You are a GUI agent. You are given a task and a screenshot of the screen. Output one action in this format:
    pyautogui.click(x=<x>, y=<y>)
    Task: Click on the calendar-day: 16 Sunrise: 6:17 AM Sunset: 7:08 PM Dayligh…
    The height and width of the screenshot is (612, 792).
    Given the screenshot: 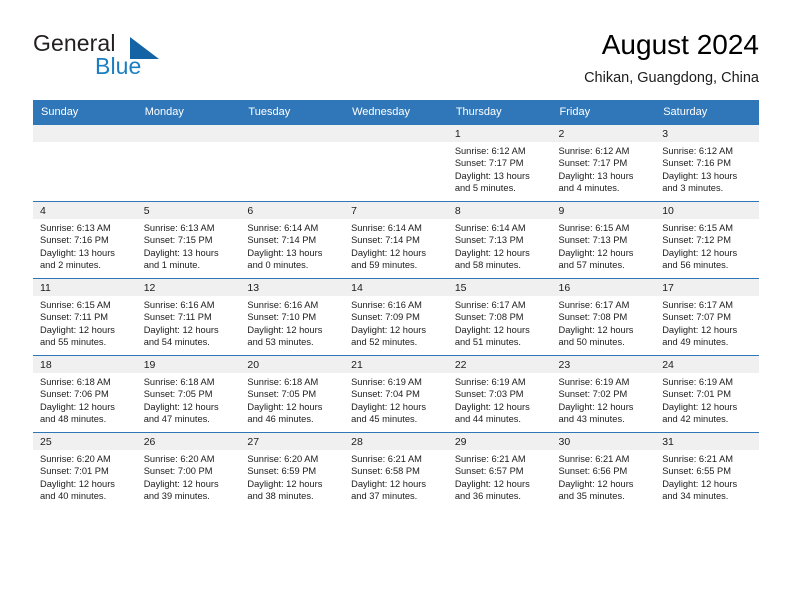 What is the action you would take?
    pyautogui.click(x=603, y=317)
    